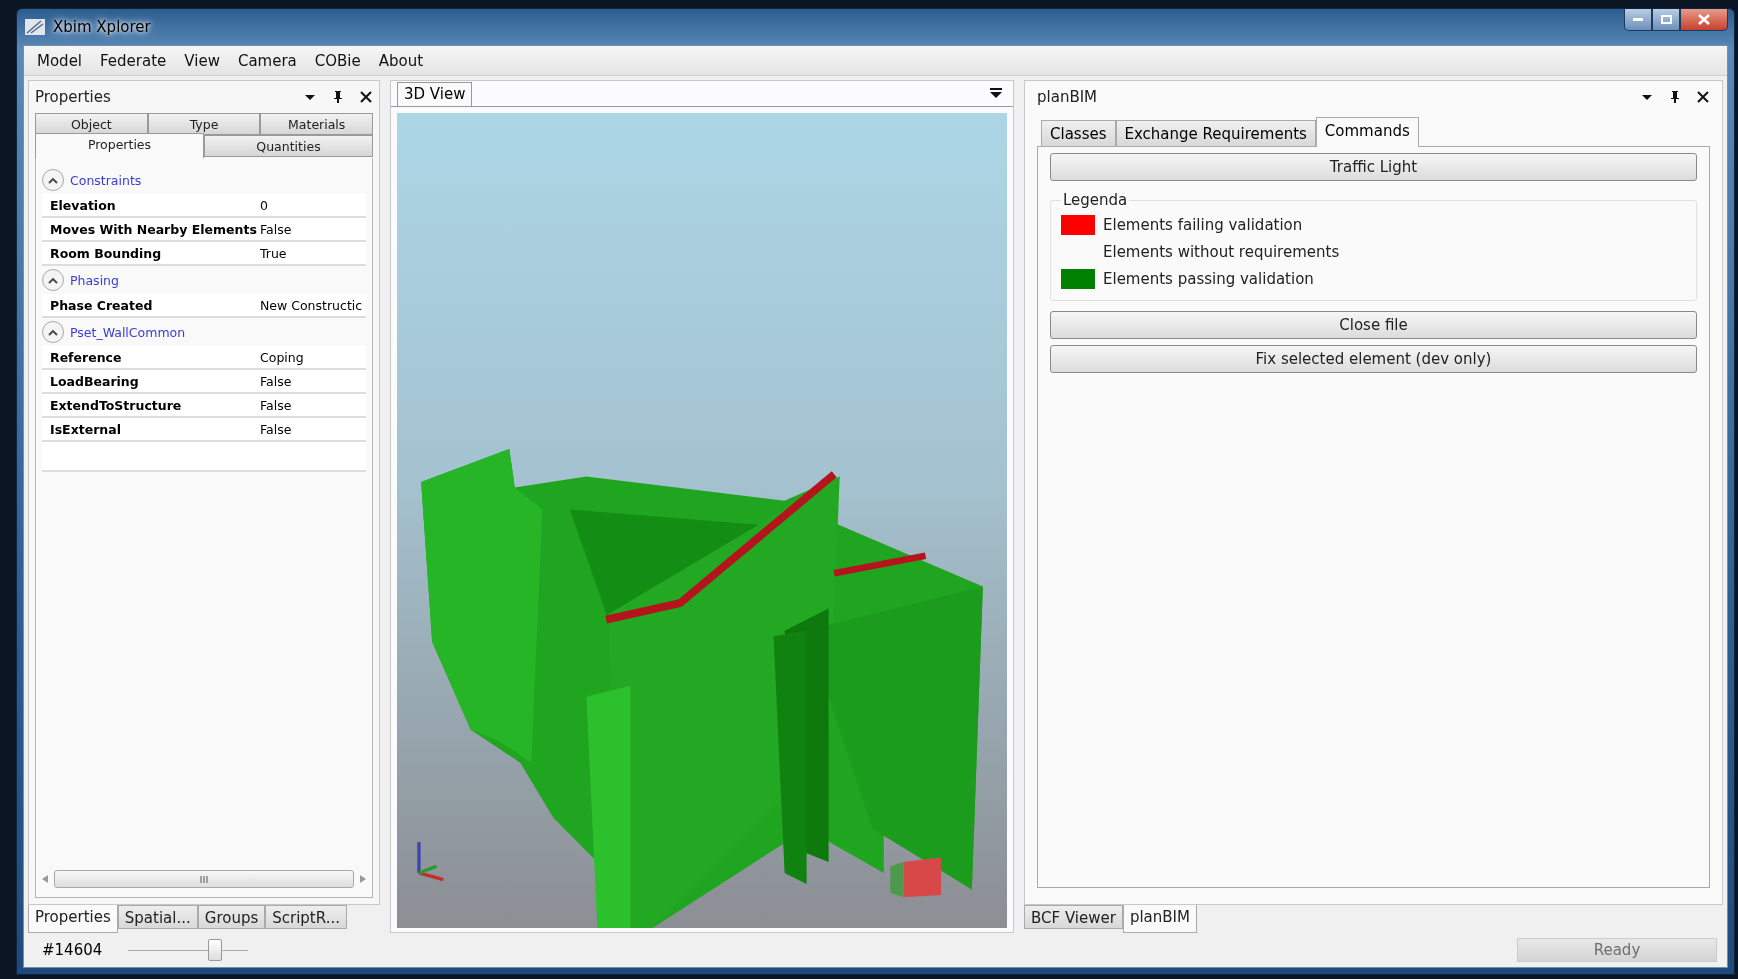 This screenshot has height=979, width=1738. What do you see at coordinates (1078, 133) in the screenshot?
I see `tab: Classes` at bounding box center [1078, 133].